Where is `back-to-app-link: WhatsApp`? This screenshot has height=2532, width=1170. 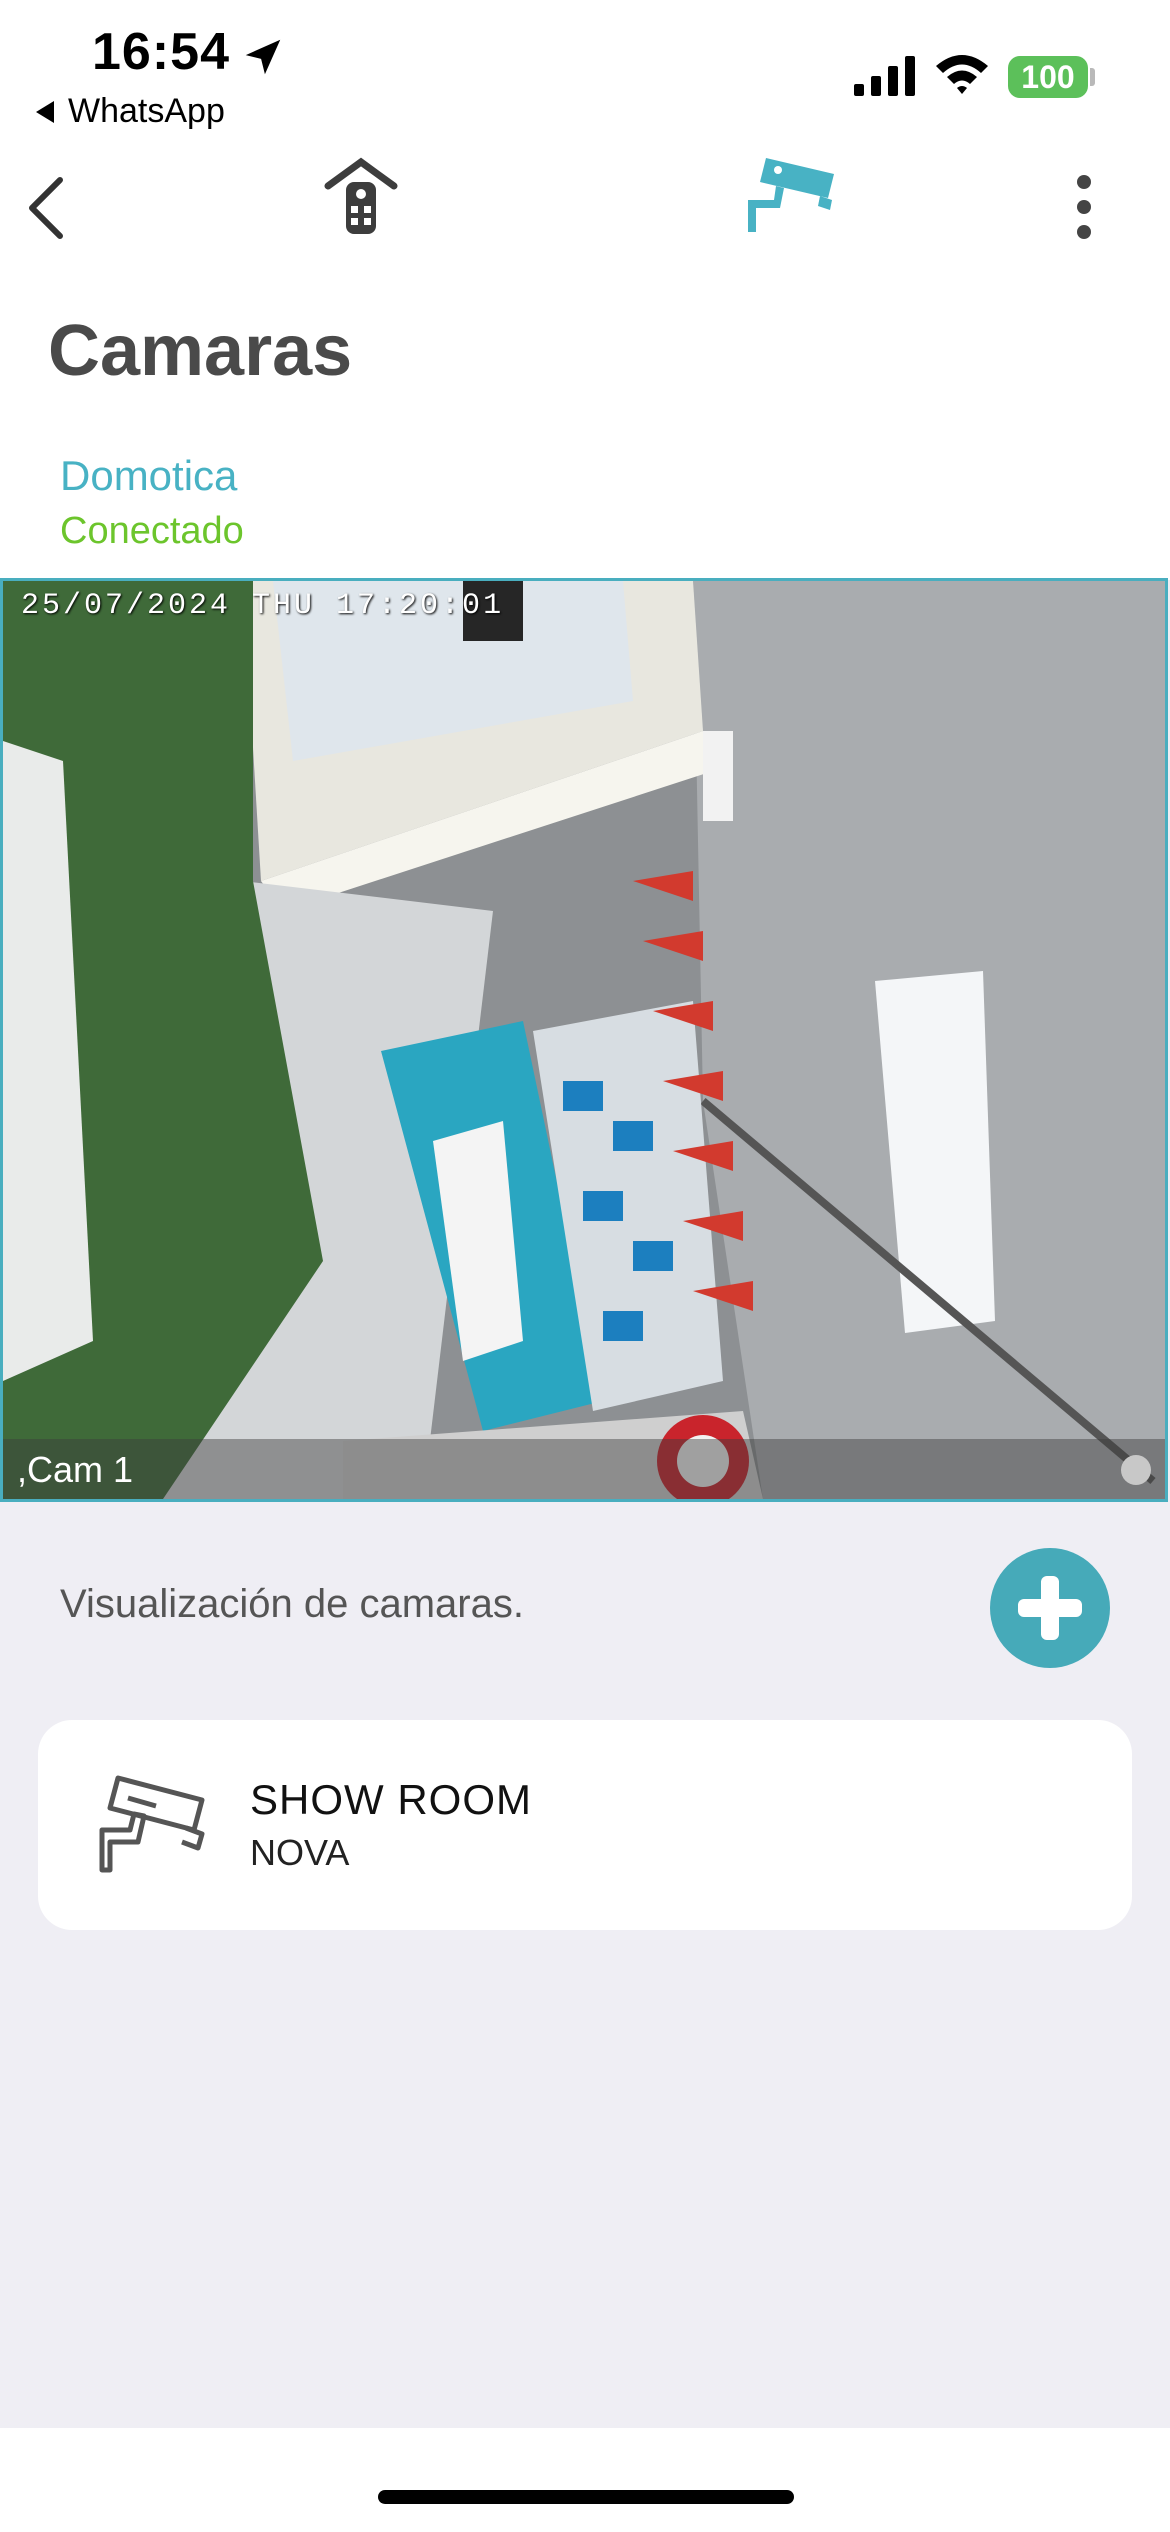
back-to-app-link: WhatsApp is located at coordinates (130, 111).